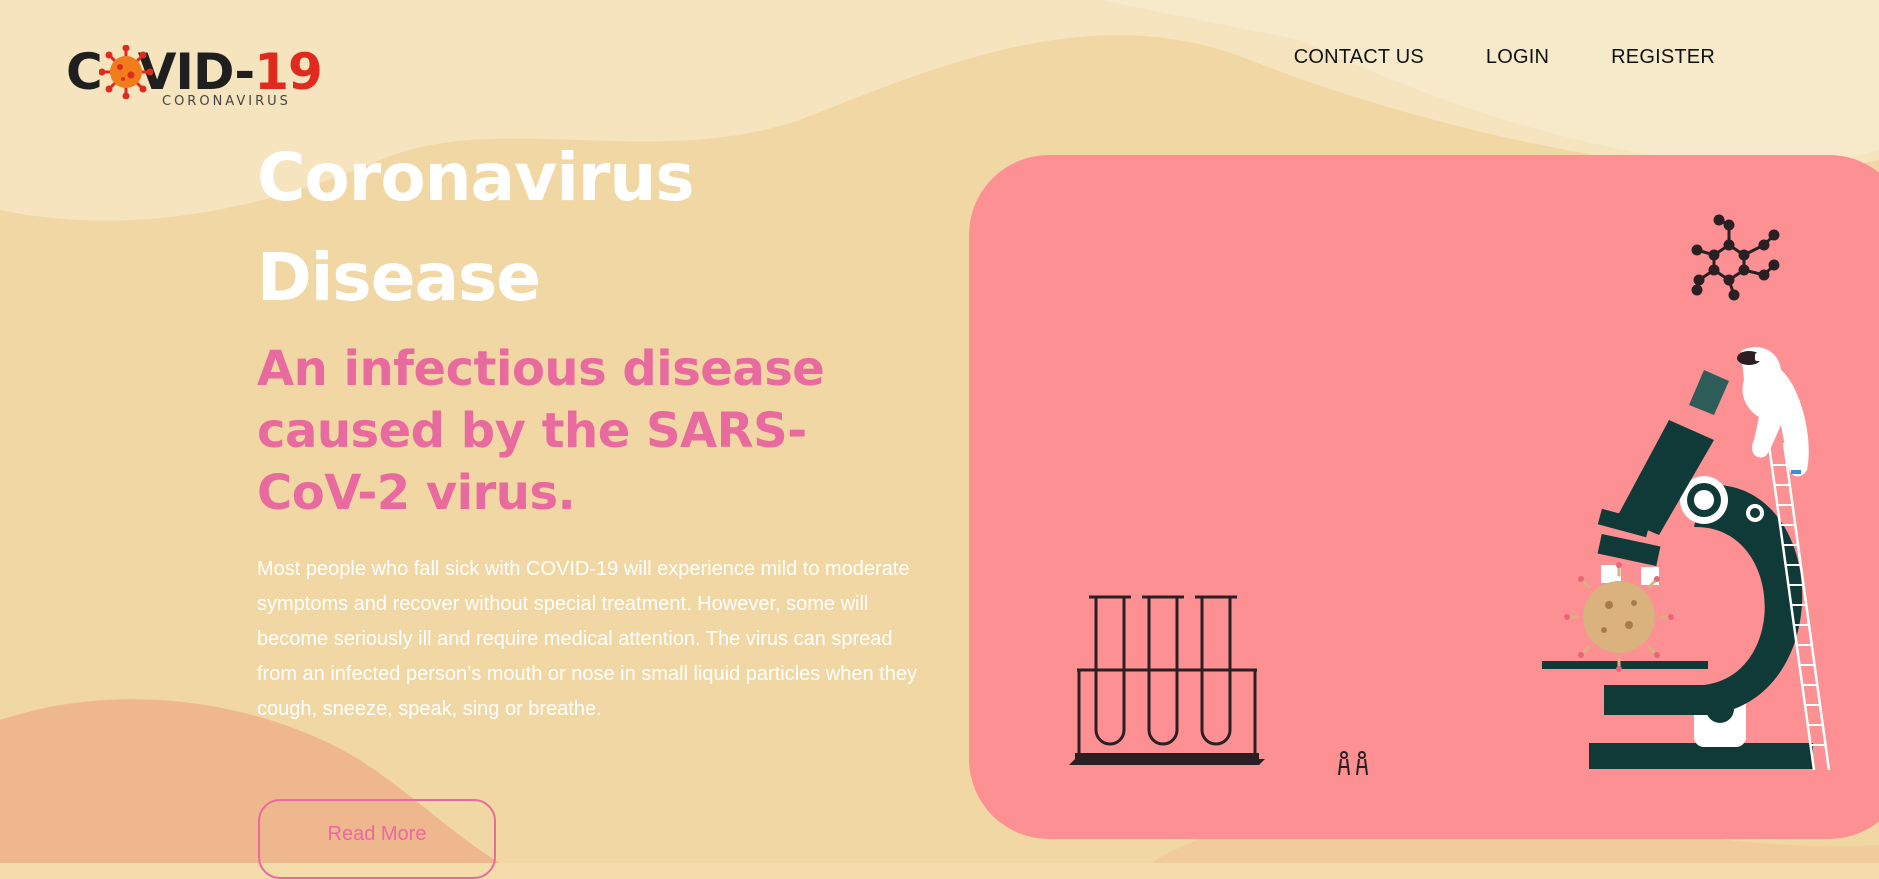 The height and width of the screenshot is (879, 1879). I want to click on logo-letter-c: C, so click(84, 72).